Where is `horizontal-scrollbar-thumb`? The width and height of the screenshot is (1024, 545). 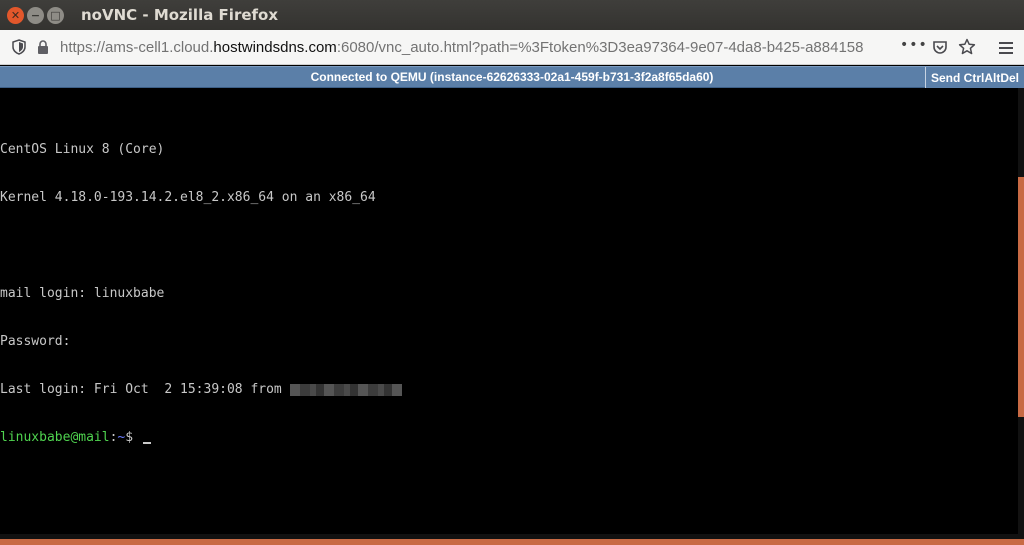 horizontal-scrollbar-thumb is located at coordinates (512, 542).